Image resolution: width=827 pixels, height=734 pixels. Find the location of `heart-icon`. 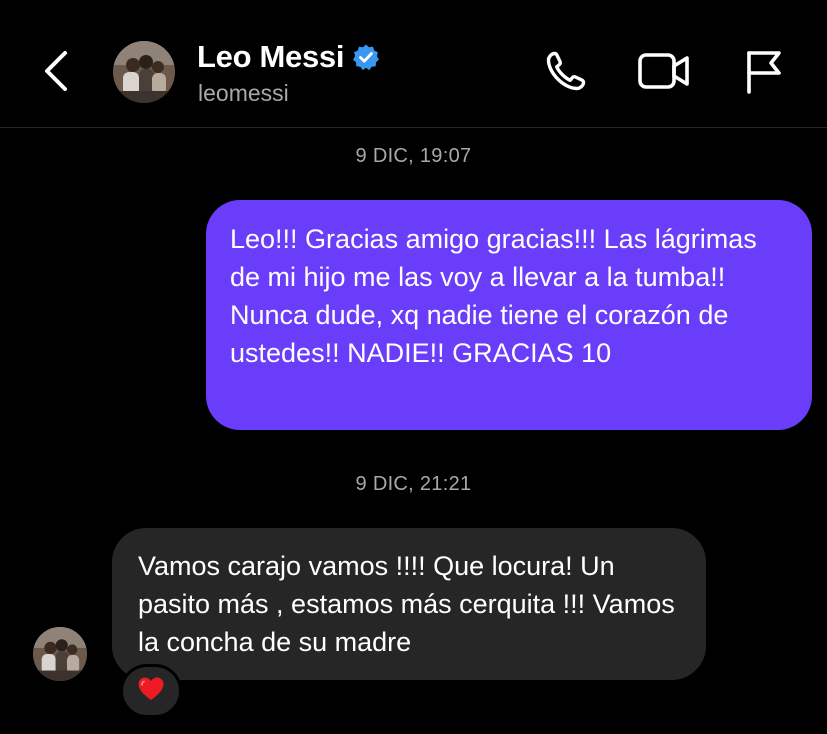

heart-icon is located at coordinates (151, 691).